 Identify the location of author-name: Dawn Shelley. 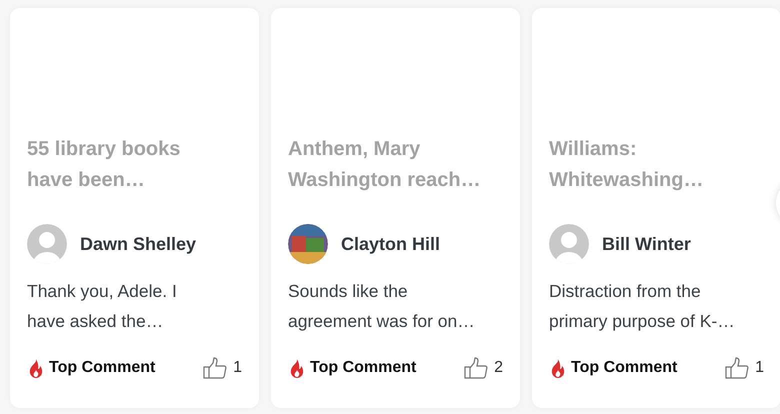
(138, 244).